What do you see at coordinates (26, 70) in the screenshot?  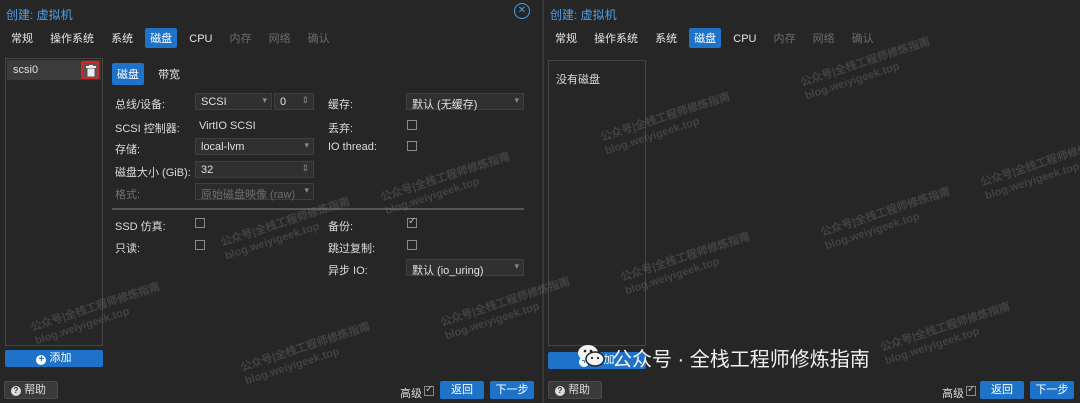 I see `disk-item-label: scsi0` at bounding box center [26, 70].